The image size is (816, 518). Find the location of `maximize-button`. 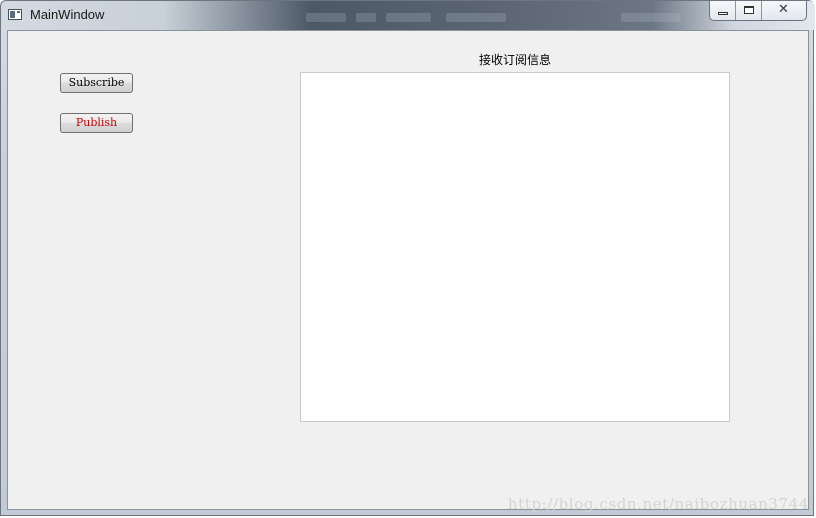

maximize-button is located at coordinates (749, 10).